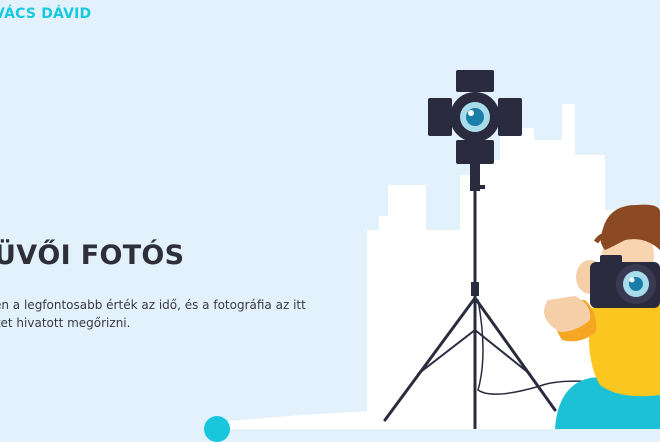  I want to click on scroll-indicator-dot, so click(217, 429).